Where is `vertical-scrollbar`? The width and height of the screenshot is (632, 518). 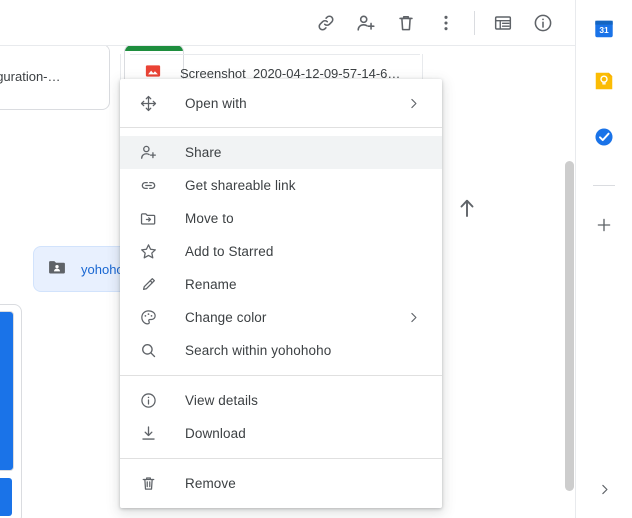
vertical-scrollbar is located at coordinates (568, 282).